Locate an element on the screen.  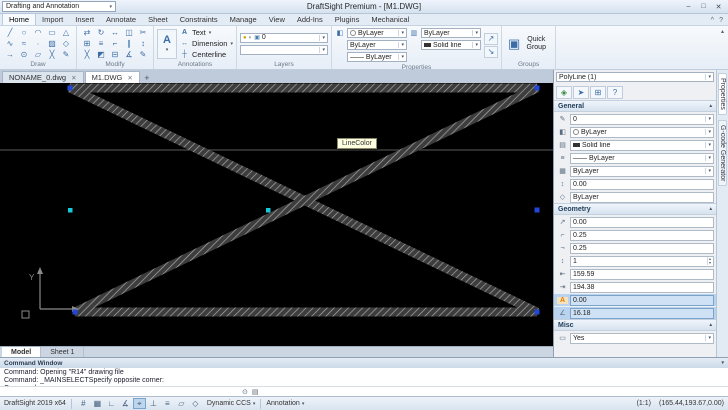
linepattern-selector: —— ByLayer ▾ is located at coordinates (376, 57).